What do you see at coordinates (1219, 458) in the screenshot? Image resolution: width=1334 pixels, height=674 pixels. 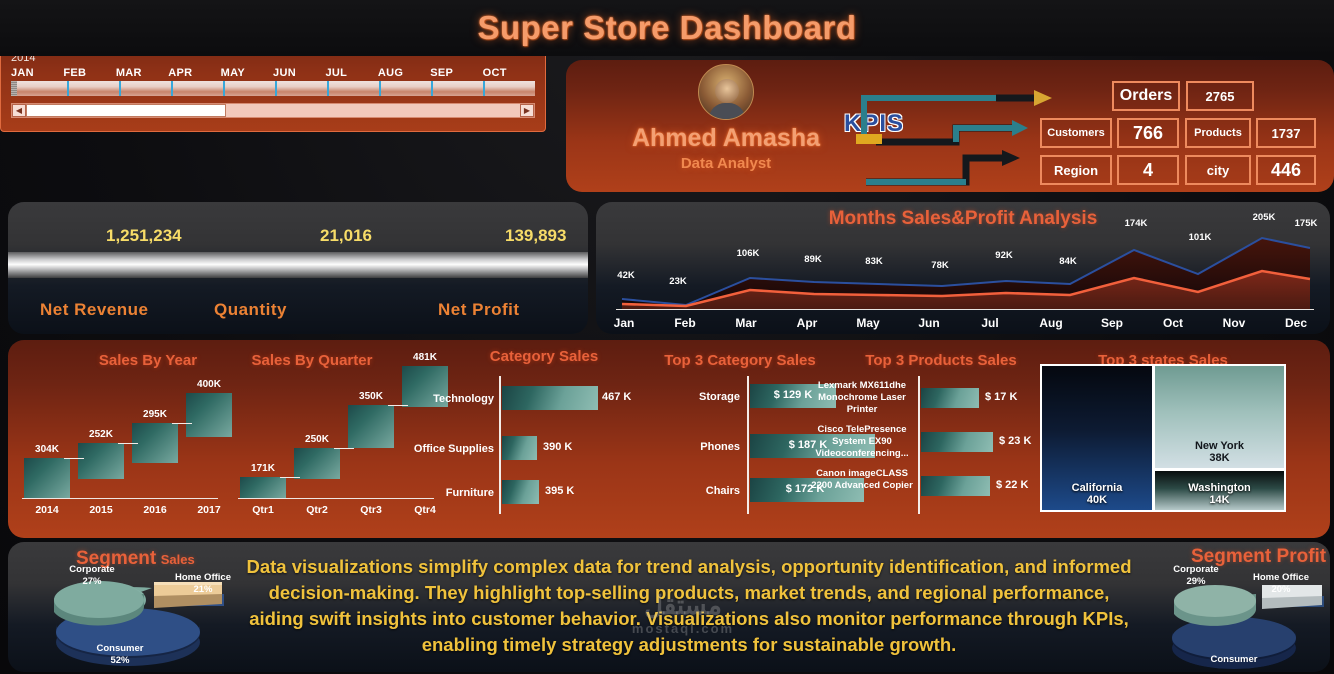 I see `treemap-value: 38K` at bounding box center [1219, 458].